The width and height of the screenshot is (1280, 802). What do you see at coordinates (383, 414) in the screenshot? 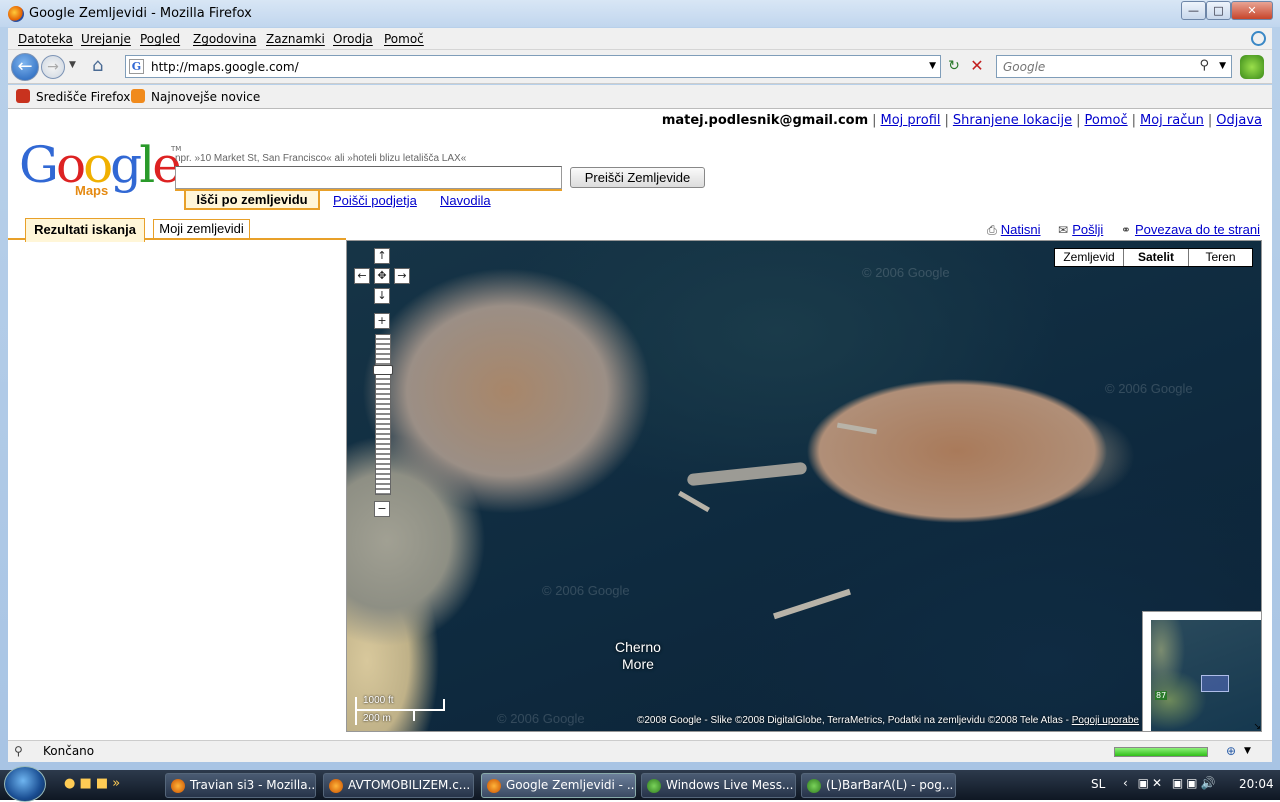
I see `zoom-slider` at bounding box center [383, 414].